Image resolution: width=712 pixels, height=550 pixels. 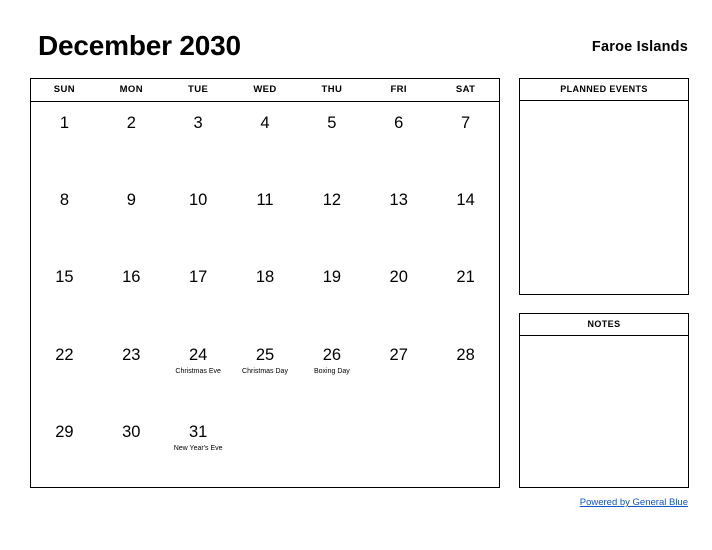 I want to click on day-number: 4, so click(x=265, y=123).